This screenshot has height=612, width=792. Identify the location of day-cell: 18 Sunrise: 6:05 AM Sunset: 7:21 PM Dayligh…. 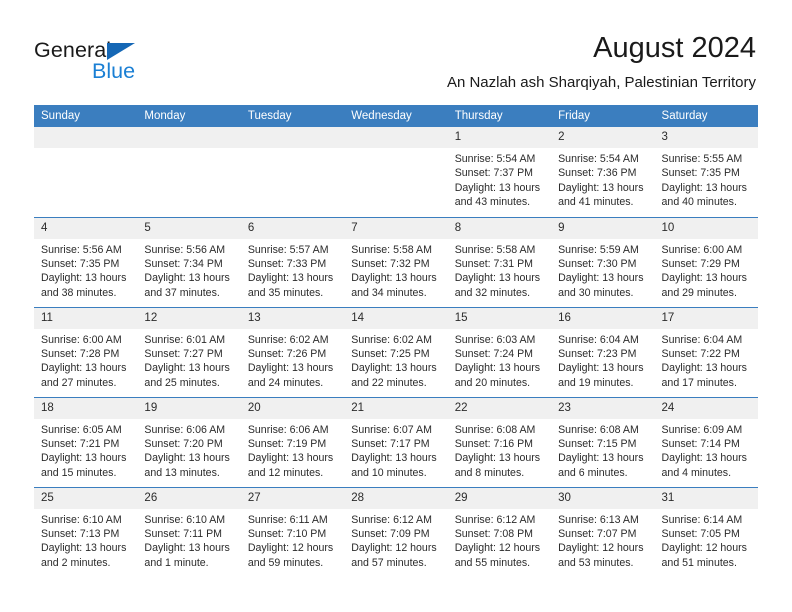
(86, 441).